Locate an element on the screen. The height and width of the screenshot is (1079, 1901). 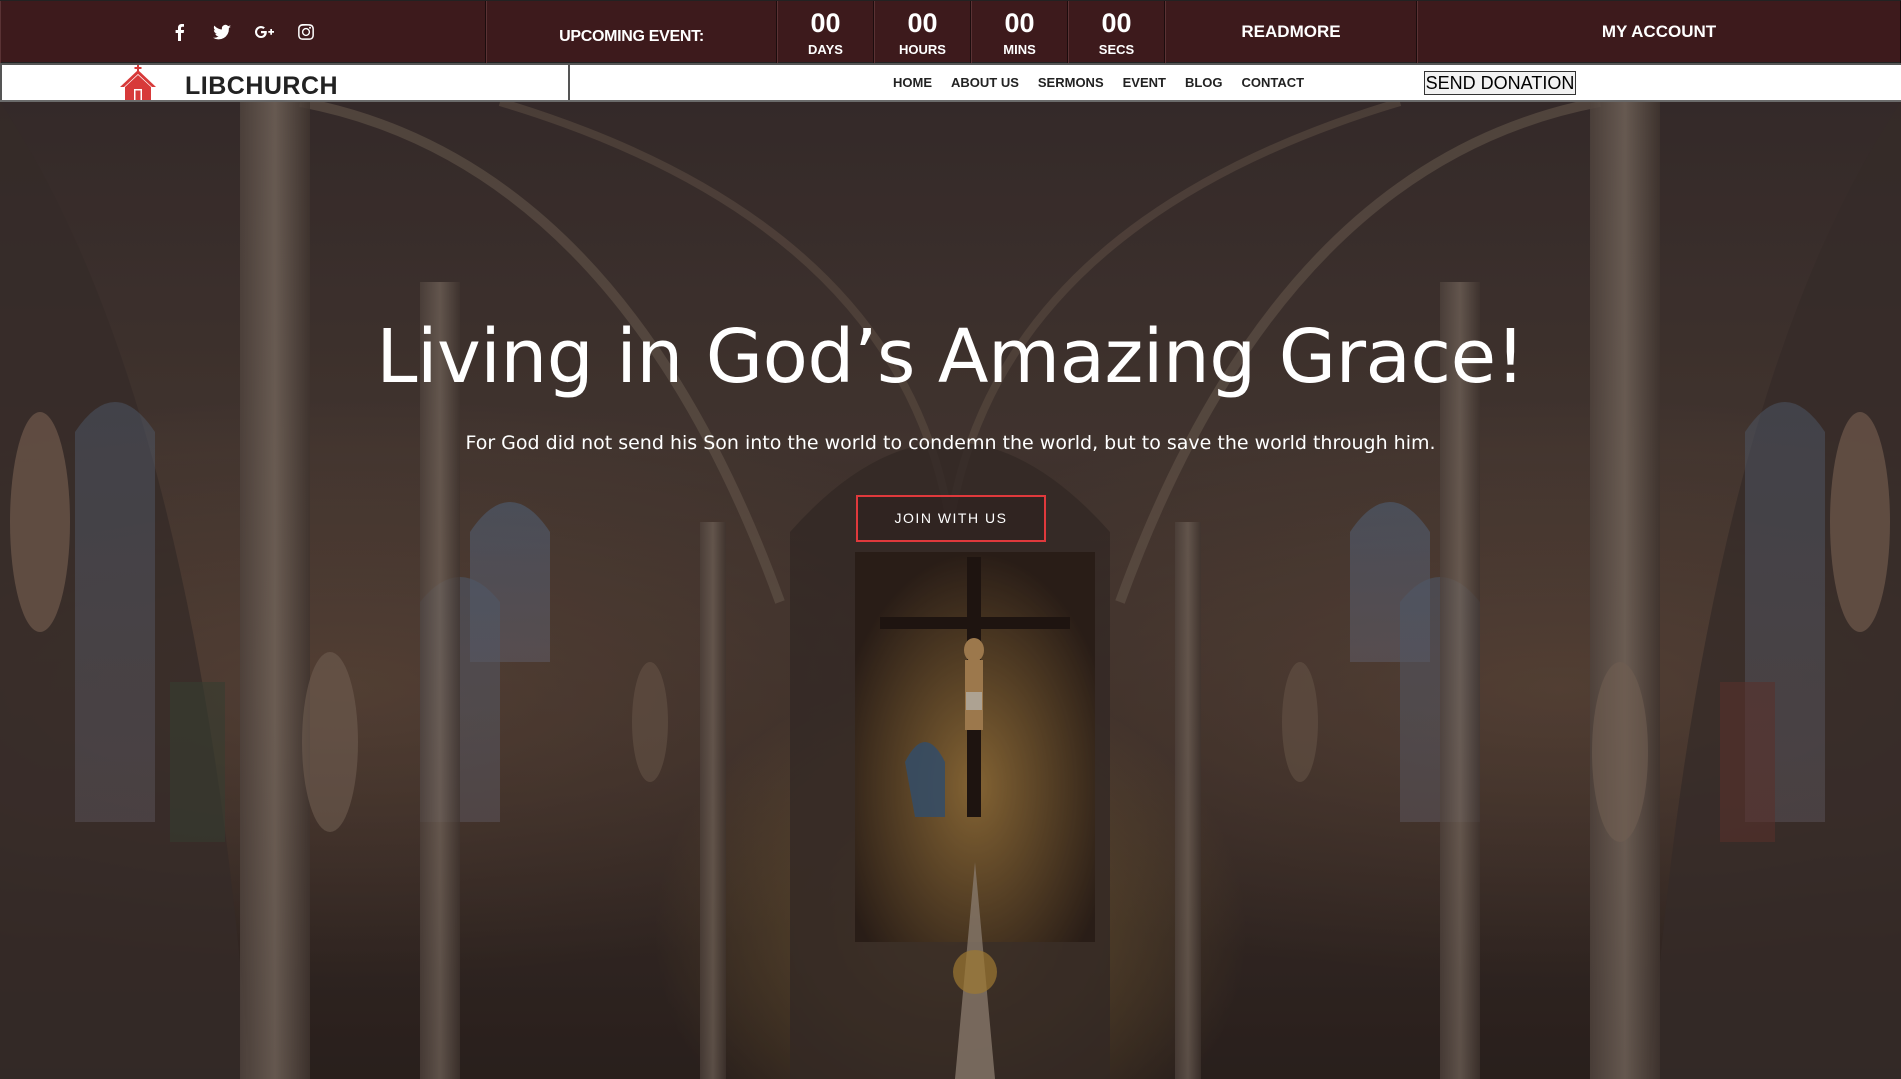
instagram-icon is located at coordinates (306, 32).